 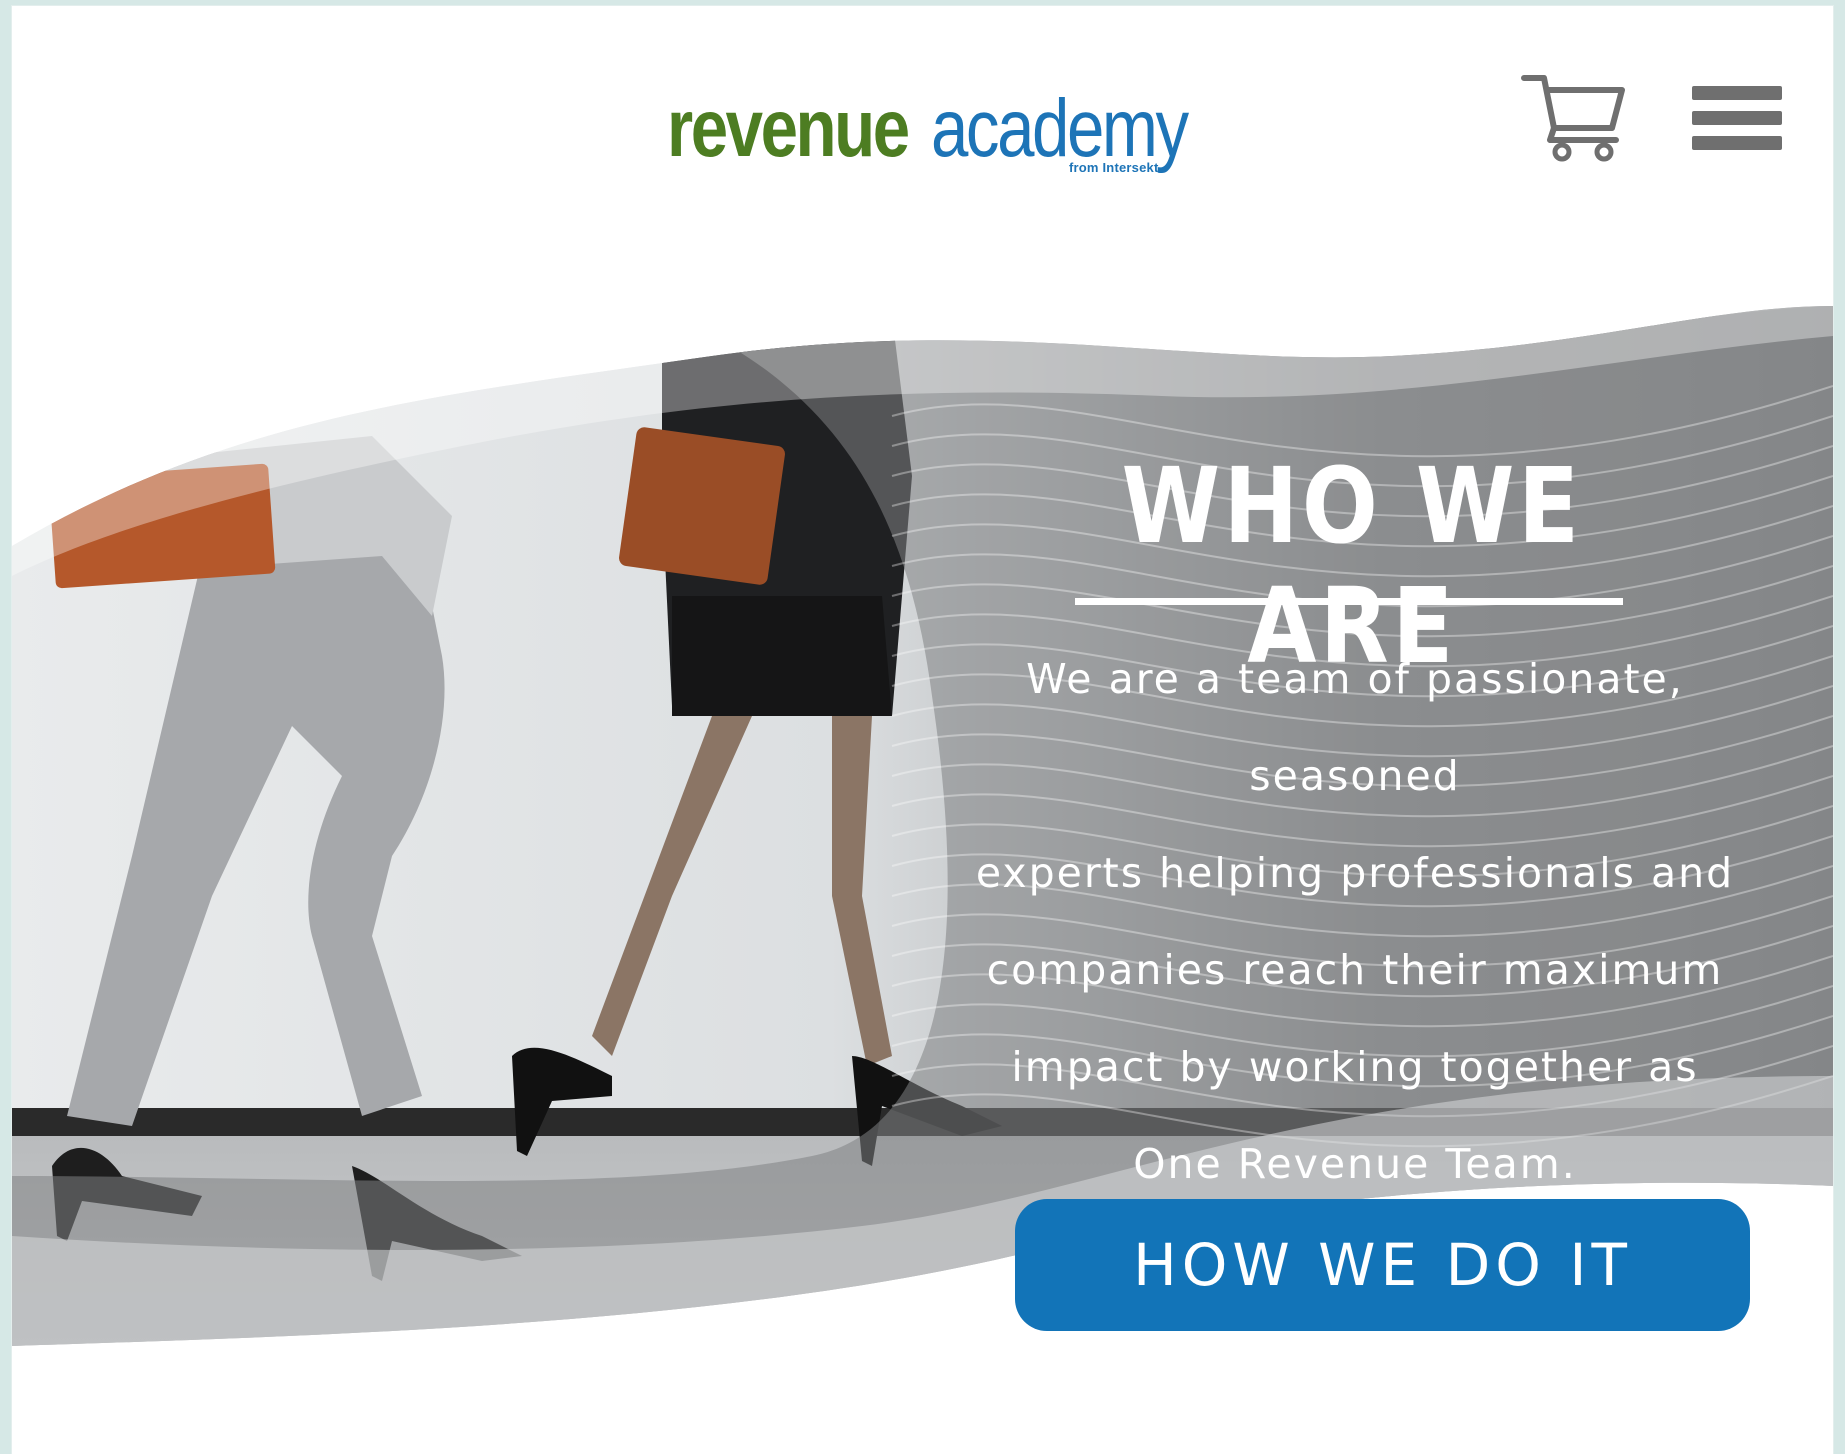 What do you see at coordinates (1355, 1067) in the screenshot?
I see `hero-description-line: impact by working together as` at bounding box center [1355, 1067].